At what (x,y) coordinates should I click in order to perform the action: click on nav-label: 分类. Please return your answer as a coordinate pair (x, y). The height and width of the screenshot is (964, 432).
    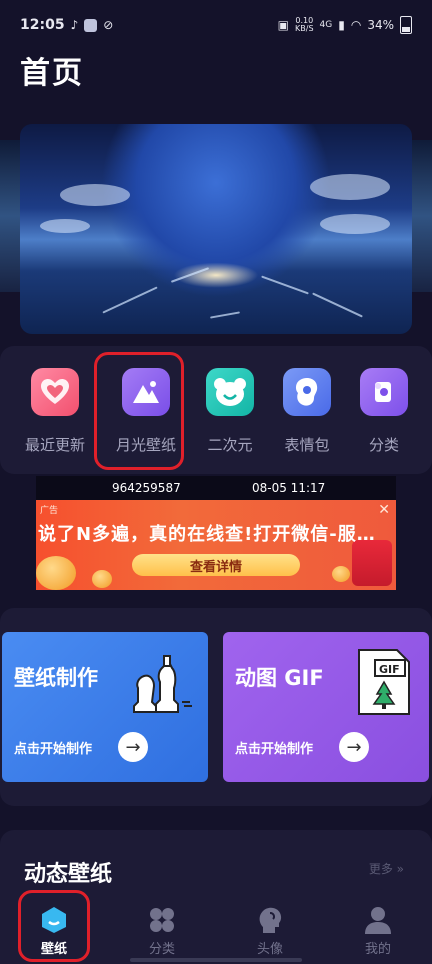
    Looking at the image, I should click on (161, 949).